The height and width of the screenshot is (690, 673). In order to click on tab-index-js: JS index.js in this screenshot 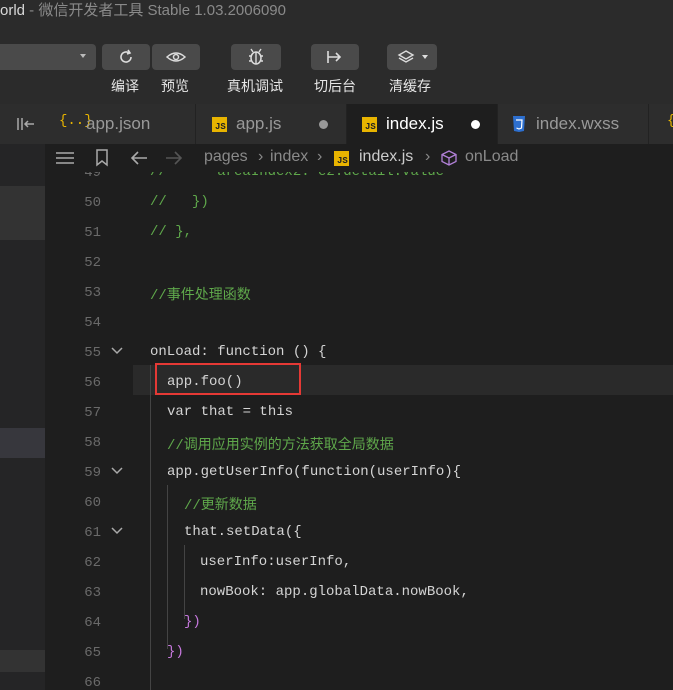, I will do `click(422, 124)`.